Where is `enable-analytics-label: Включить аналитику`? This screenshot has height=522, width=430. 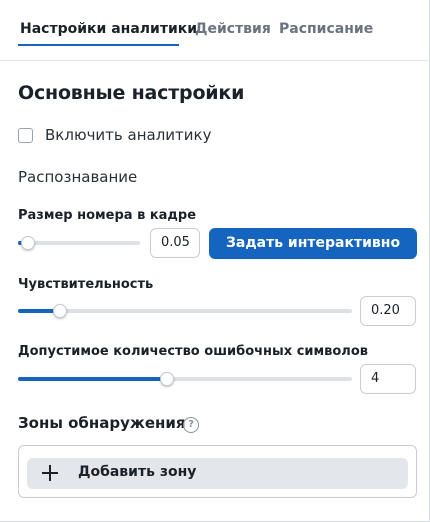
enable-analytics-label: Включить аналитику is located at coordinates (128, 135).